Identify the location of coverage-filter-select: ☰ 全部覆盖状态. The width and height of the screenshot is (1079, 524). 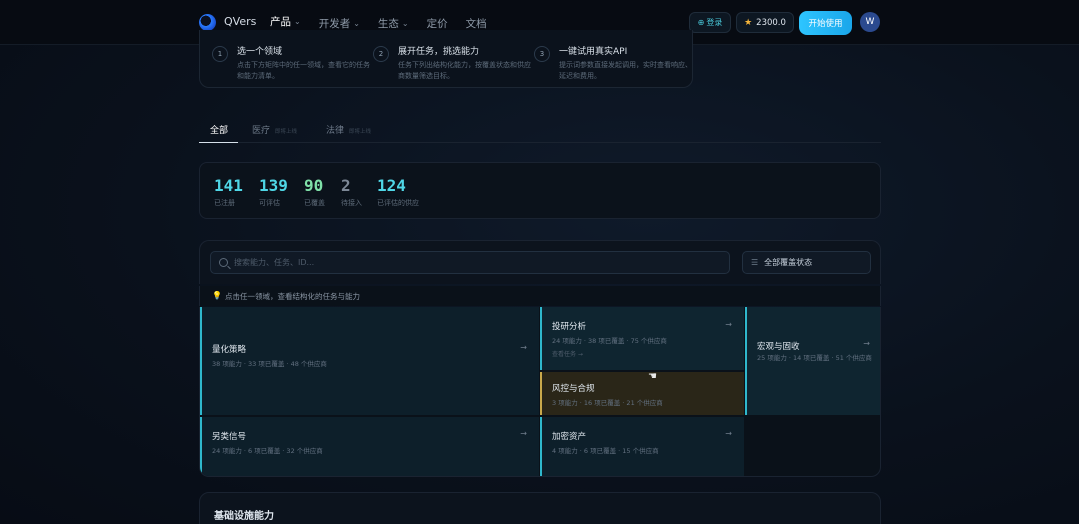
(806, 262).